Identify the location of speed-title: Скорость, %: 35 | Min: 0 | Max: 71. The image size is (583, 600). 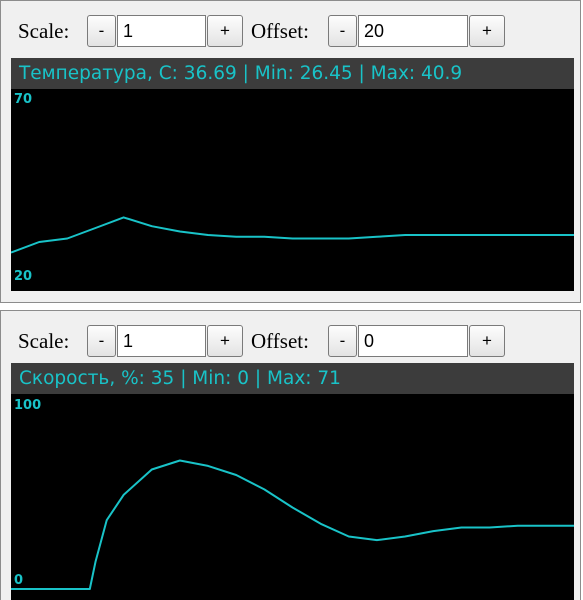
(292, 378).